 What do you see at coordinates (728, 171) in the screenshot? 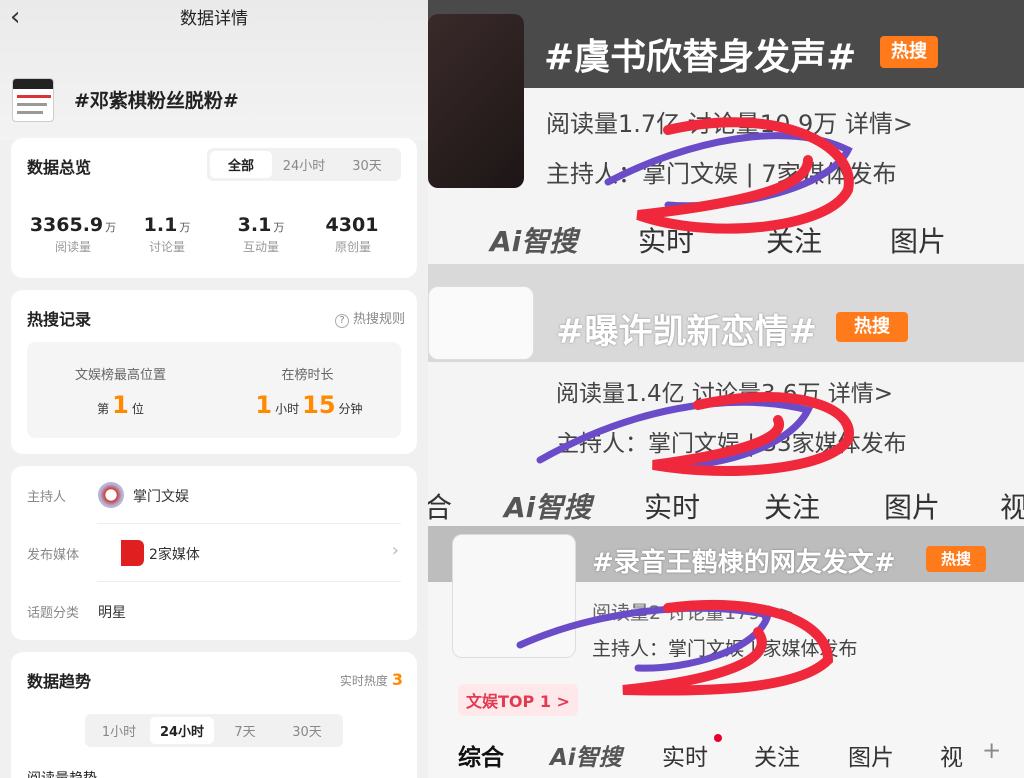
I see `scribble-1-purple` at bounding box center [728, 171].